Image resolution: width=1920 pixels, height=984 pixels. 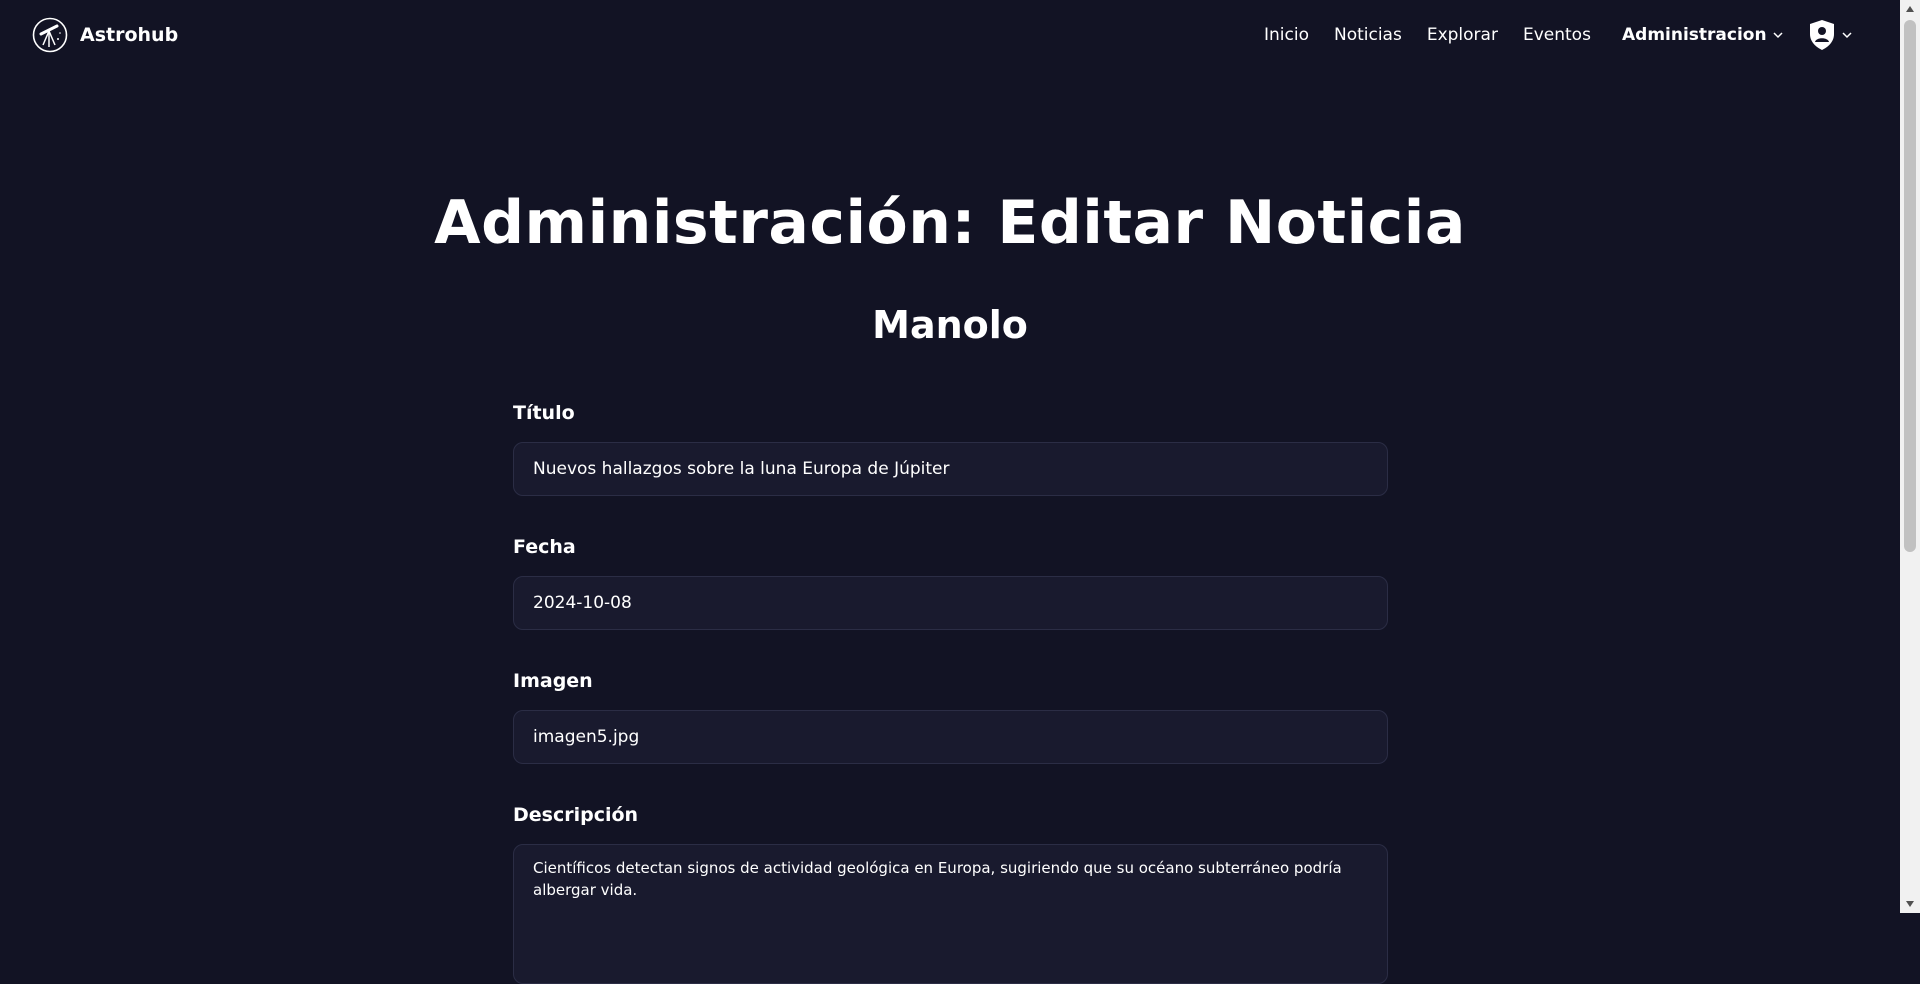 I want to click on scroll-up-arrow-icon, so click(x=1910, y=9).